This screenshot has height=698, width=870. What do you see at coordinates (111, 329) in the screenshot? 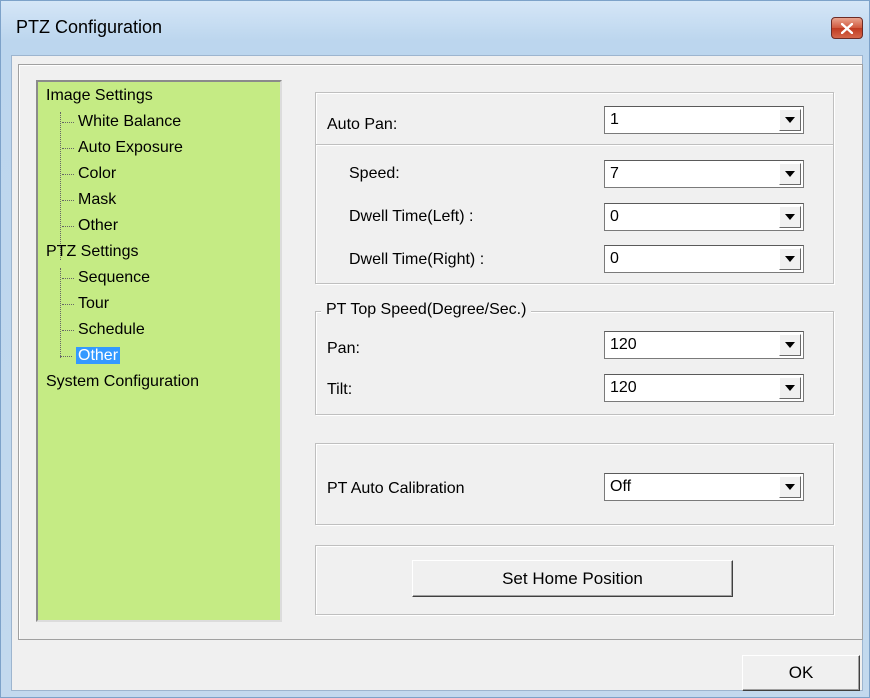
I see `tree-item-label: Schedule` at bounding box center [111, 329].